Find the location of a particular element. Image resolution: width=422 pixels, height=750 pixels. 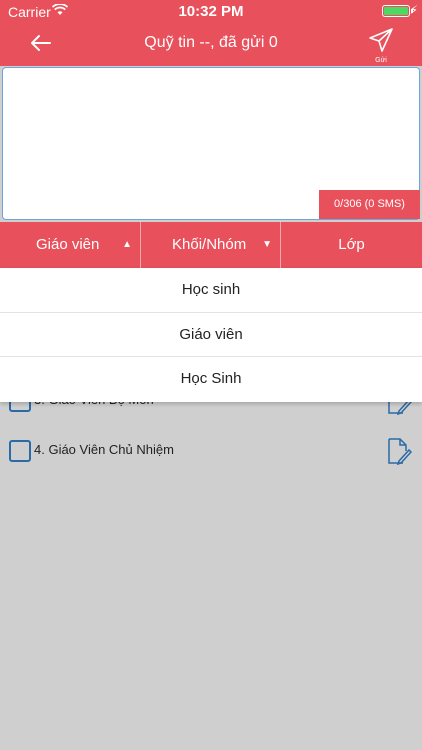

caret-down-icon: ▼ is located at coordinates (267, 244).